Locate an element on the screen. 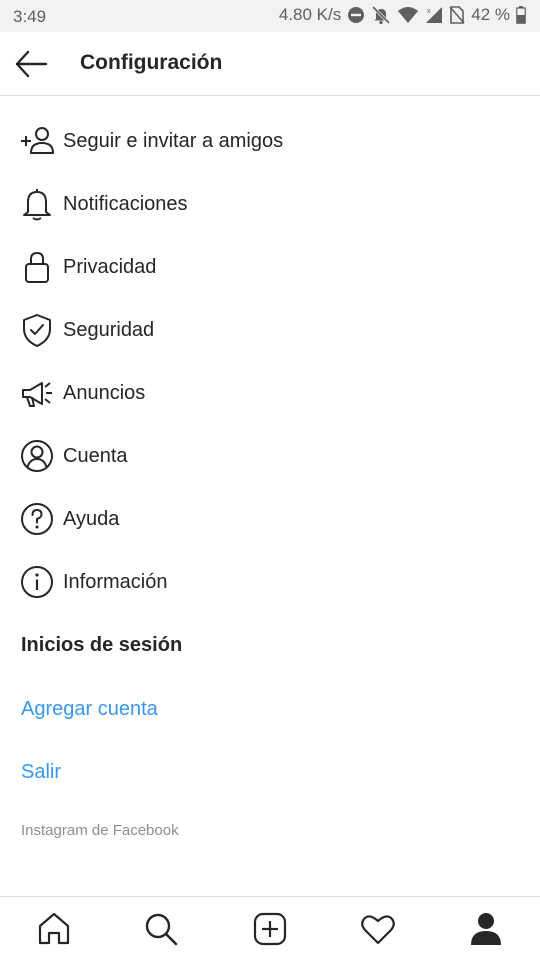 The height and width of the screenshot is (961, 540). menu-item-label: Ayuda is located at coordinates (91, 519).